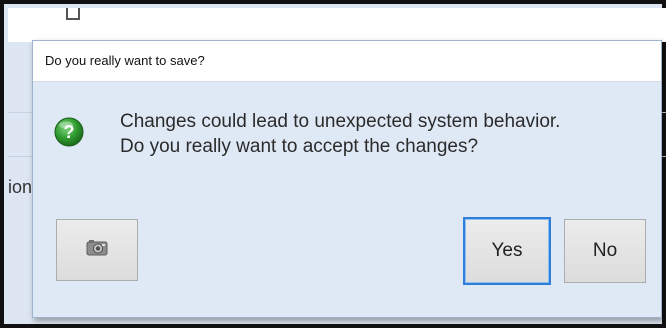 The image size is (666, 328). I want to click on question-icon: ?, so click(69, 132).